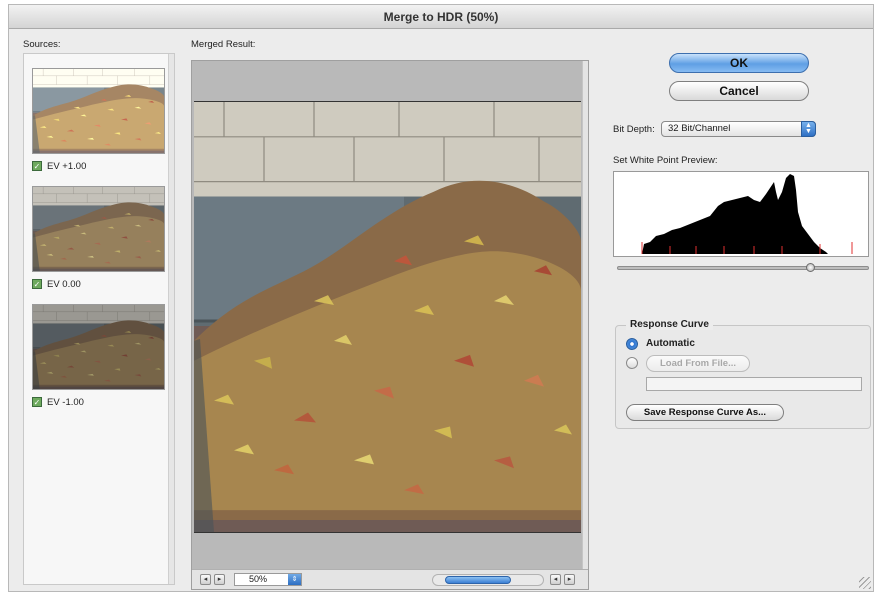 The width and height of the screenshot is (881, 598). I want to click on white-point-slider, so click(743, 267).